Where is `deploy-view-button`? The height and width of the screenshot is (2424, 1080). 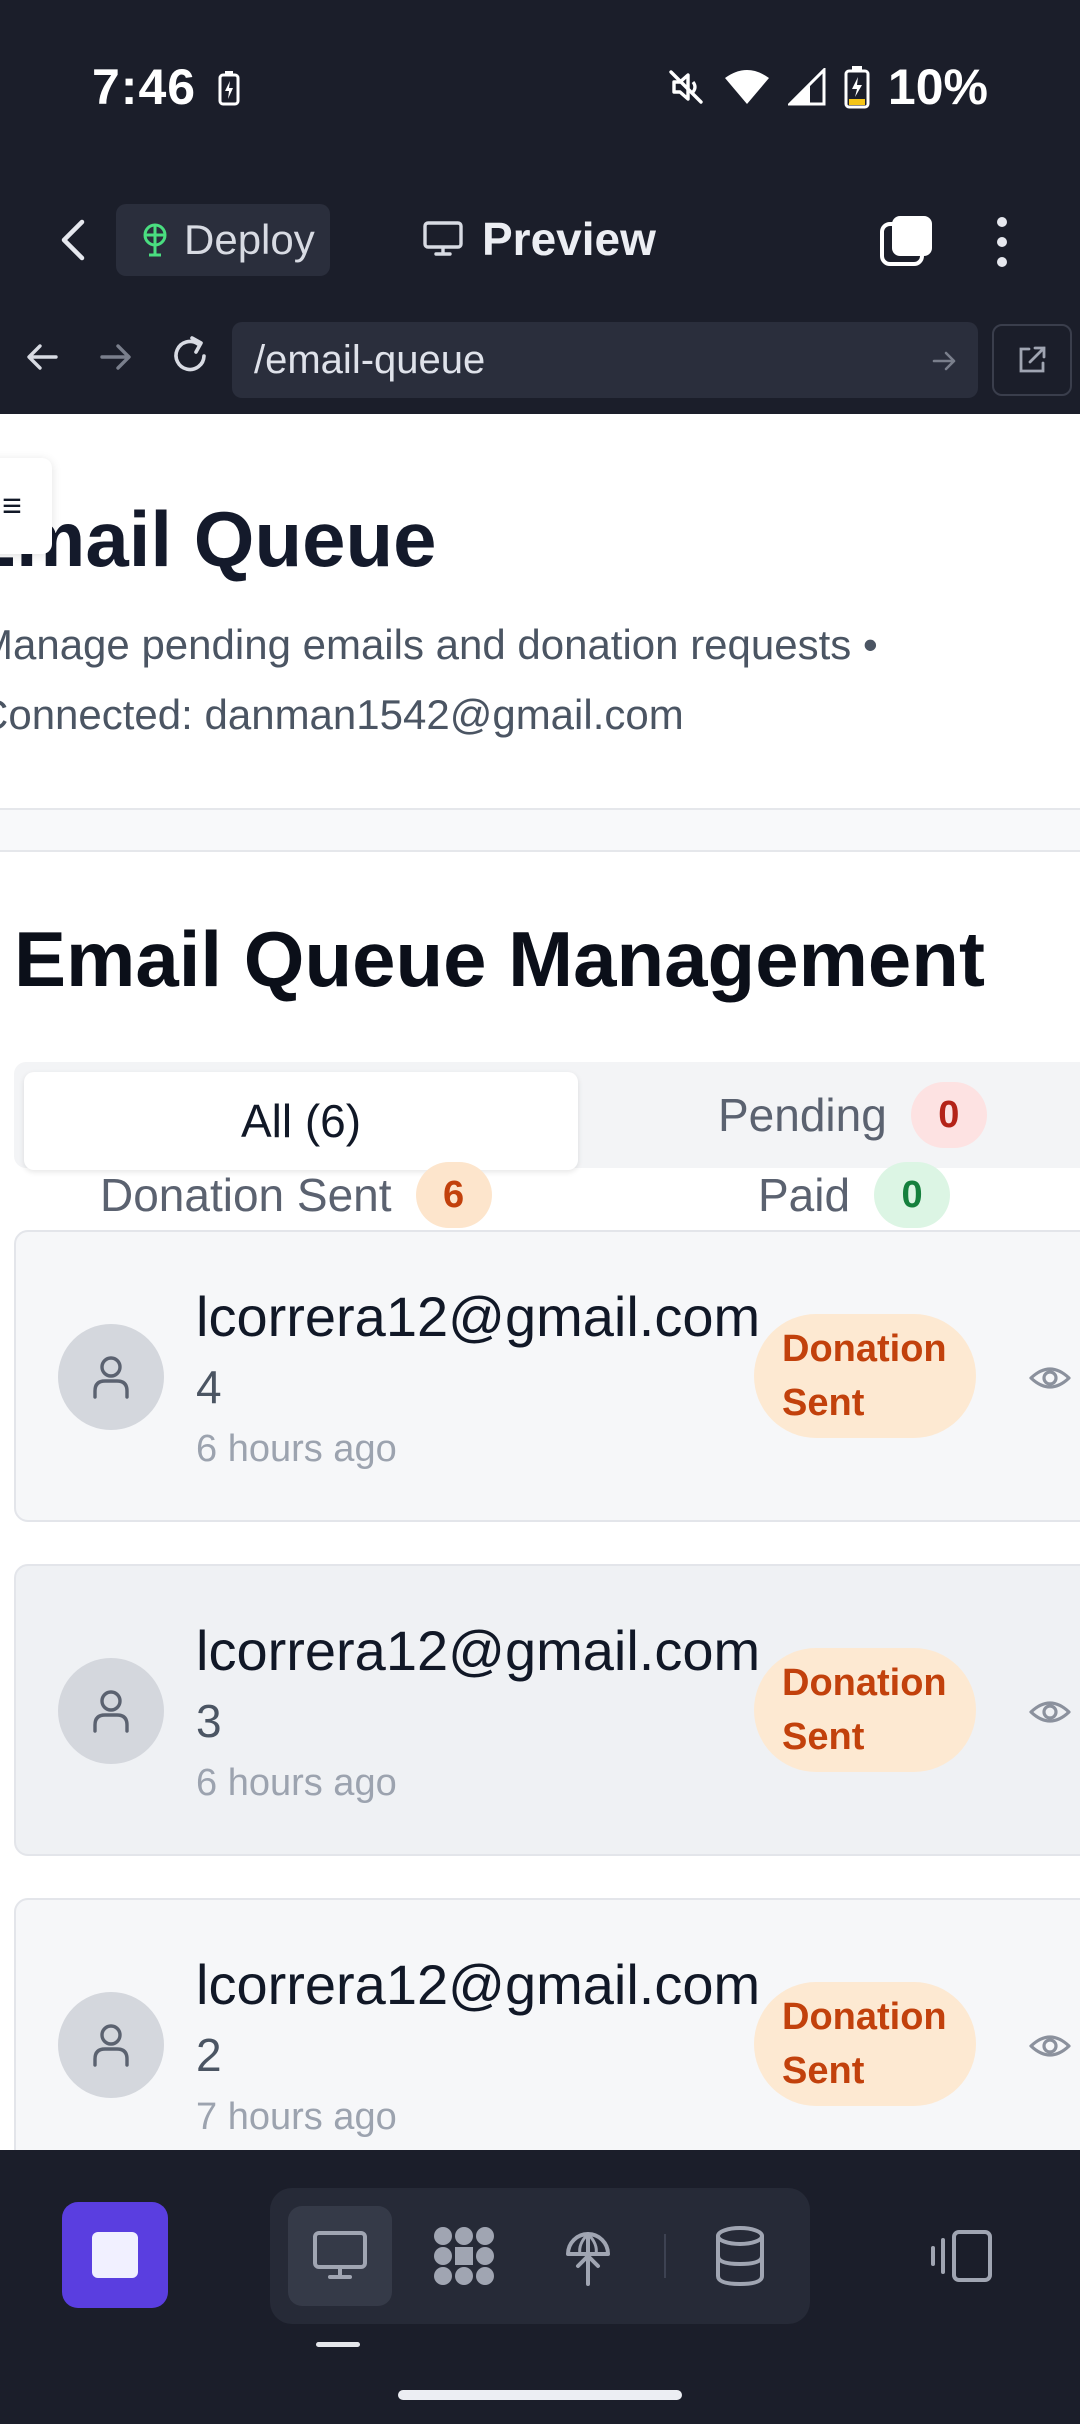
deploy-view-button is located at coordinates (588, 2256).